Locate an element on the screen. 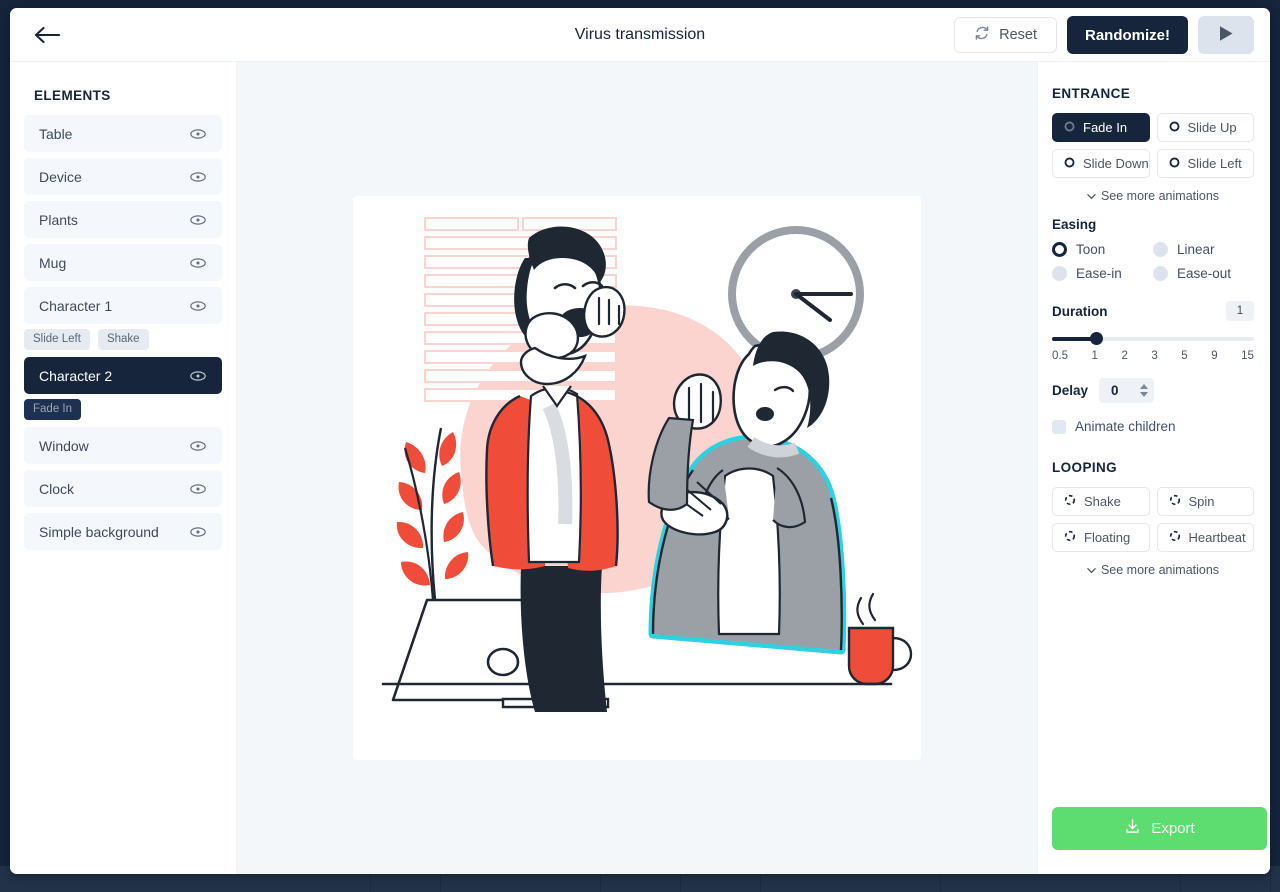 The height and width of the screenshot is (892, 1280). option-label: Shake is located at coordinates (1102, 501).